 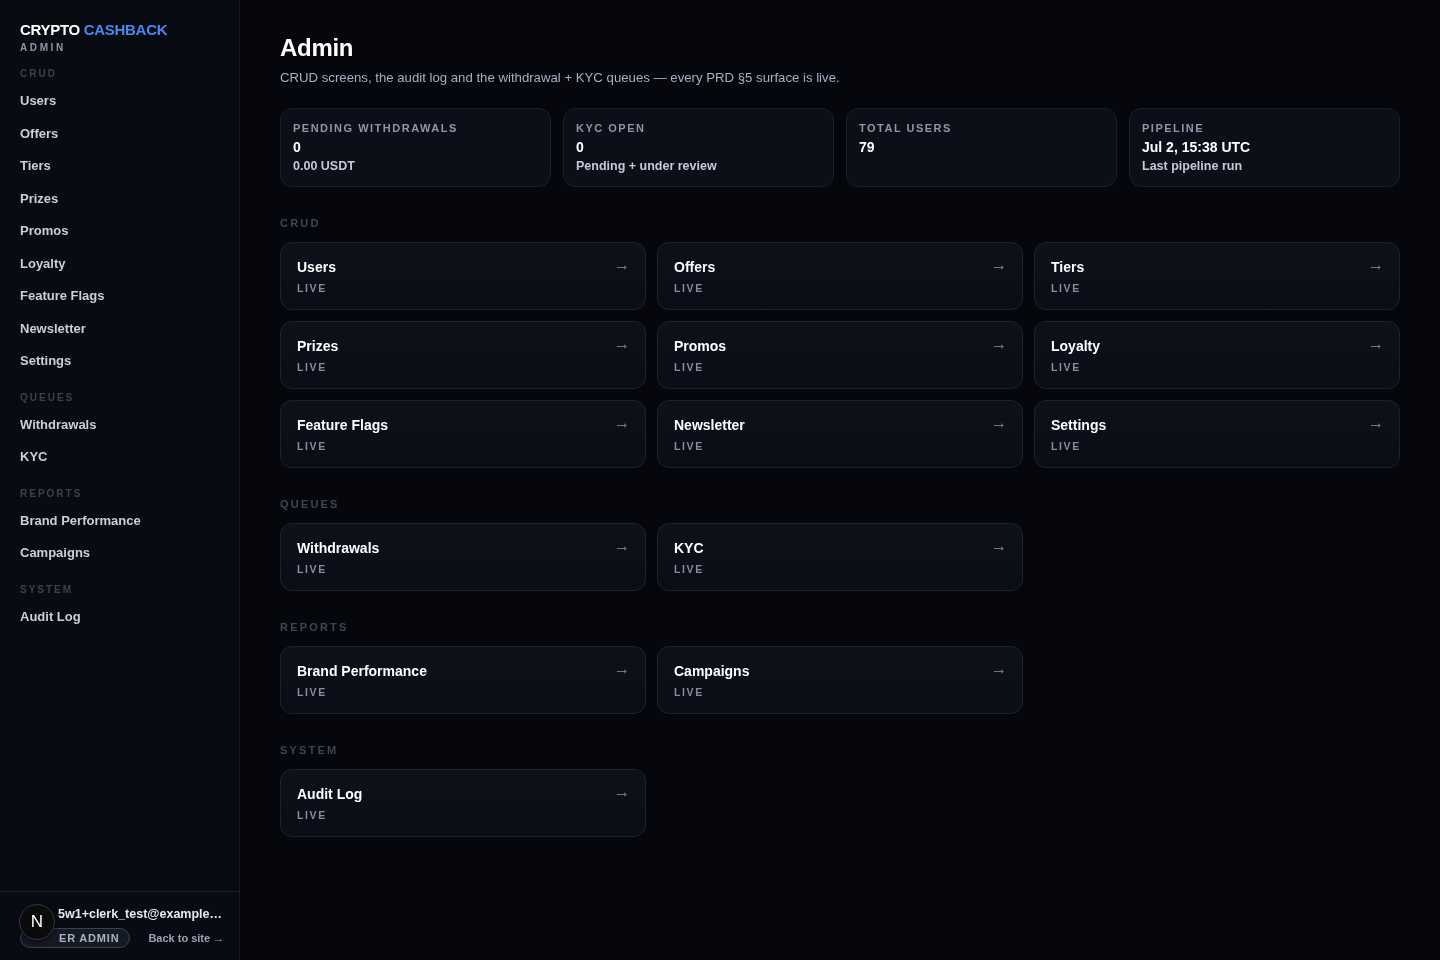 What do you see at coordinates (700, 346) in the screenshot?
I see `card-title: Promos` at bounding box center [700, 346].